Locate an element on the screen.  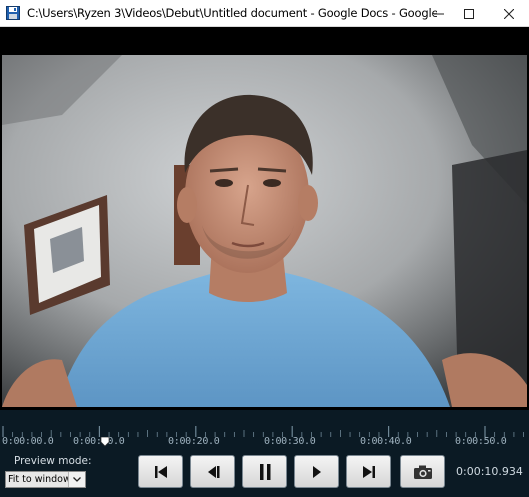
snapshot-camera-icon is located at coordinates (423, 472).